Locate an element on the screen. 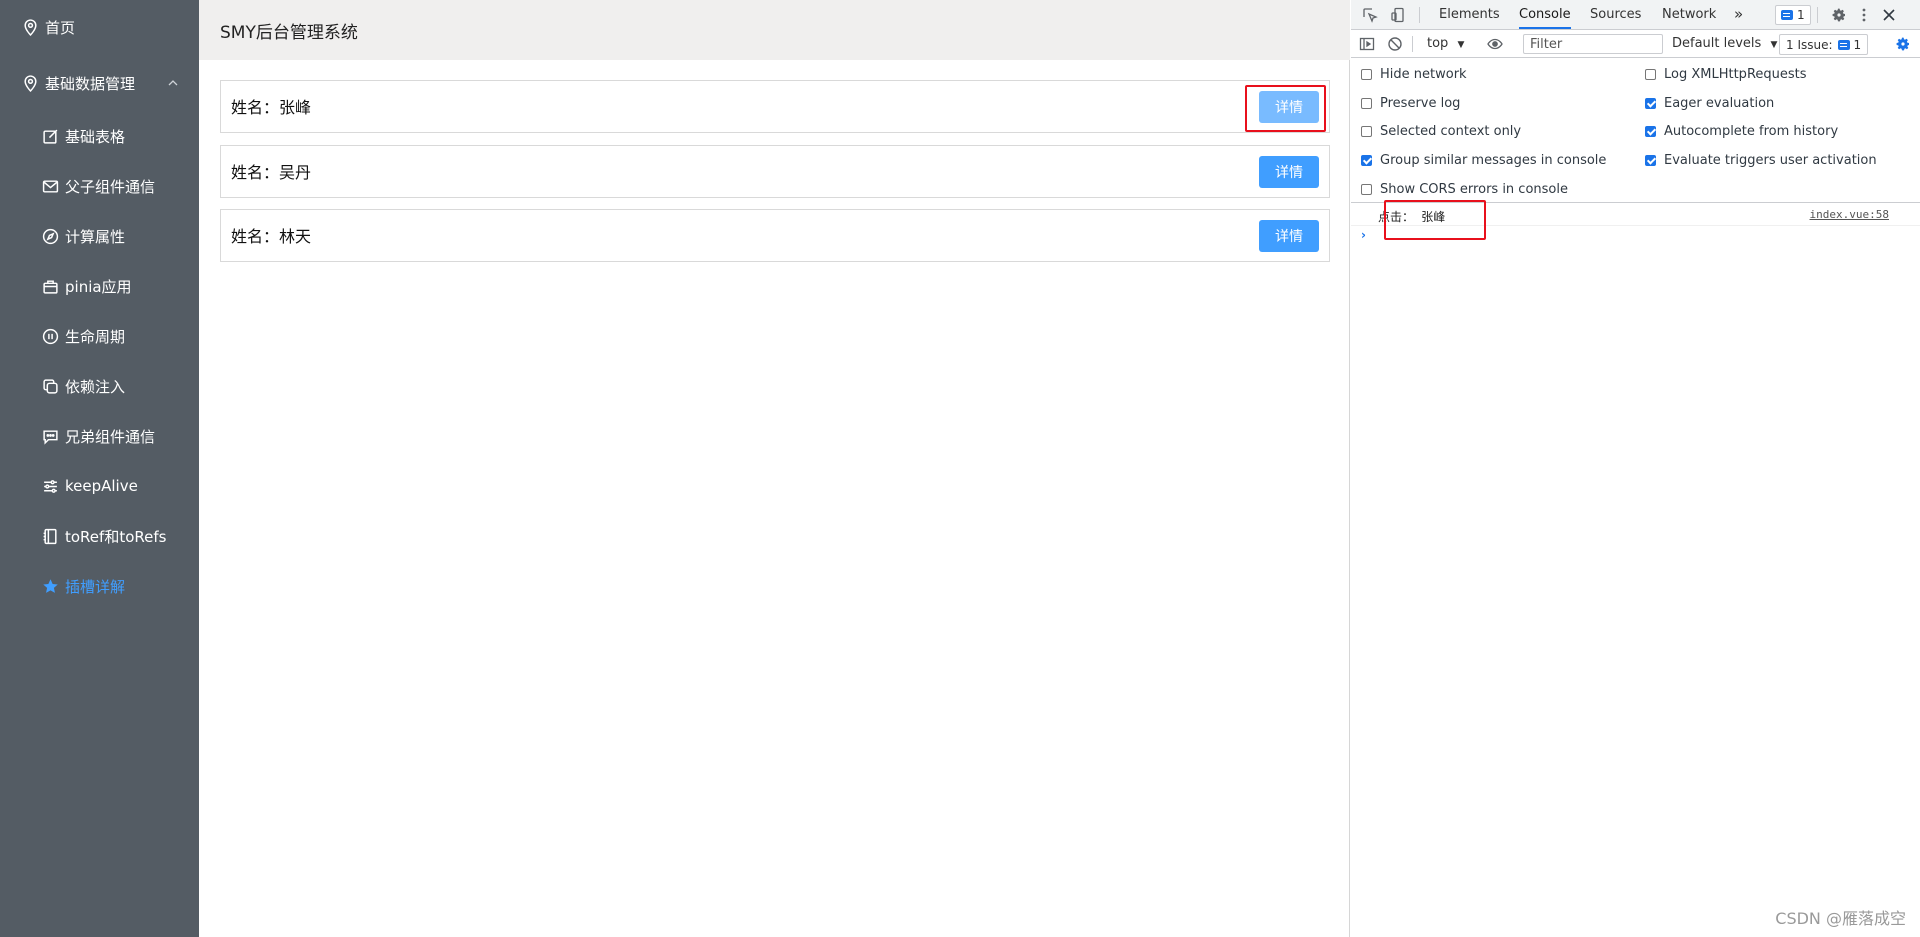 This screenshot has height=937, width=1920. list-item: 姓名：张峰 详情 is located at coordinates (775, 106).